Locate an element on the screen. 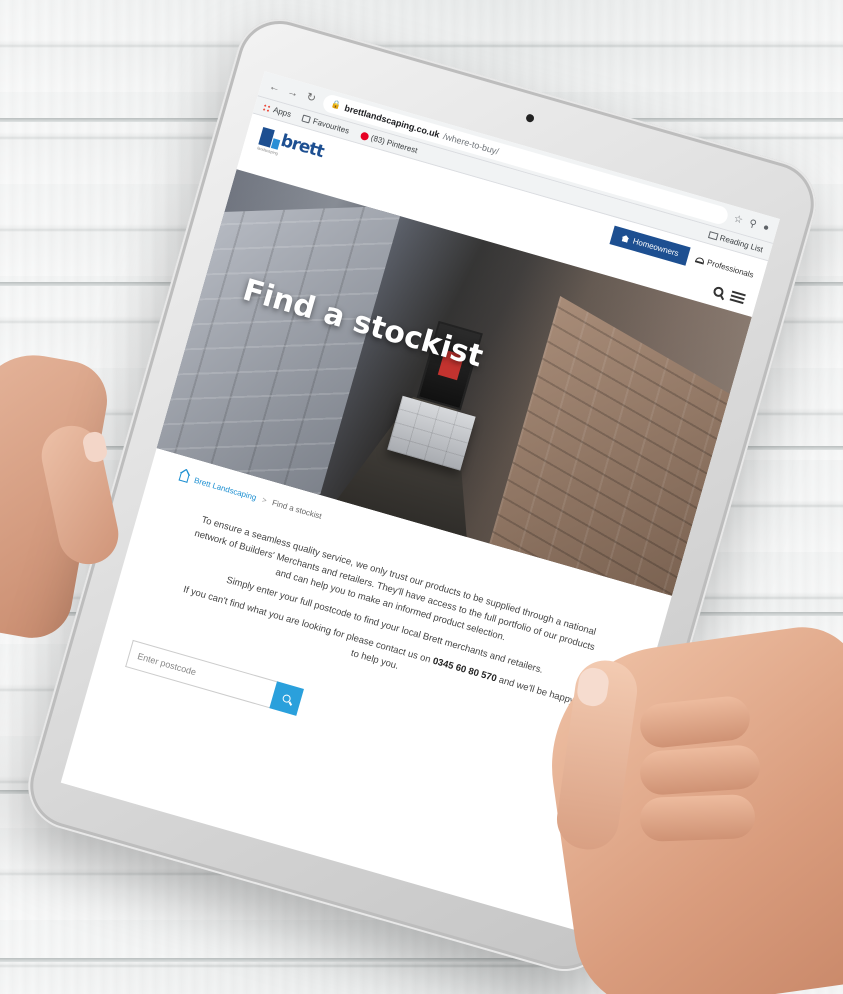 This screenshot has height=994, width=843. professionals-link: Professionals is located at coordinates (724, 267).